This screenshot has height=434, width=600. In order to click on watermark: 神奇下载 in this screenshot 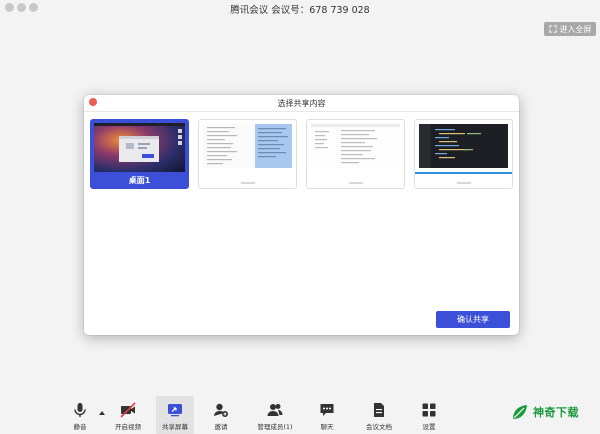, I will do `click(544, 412)`.